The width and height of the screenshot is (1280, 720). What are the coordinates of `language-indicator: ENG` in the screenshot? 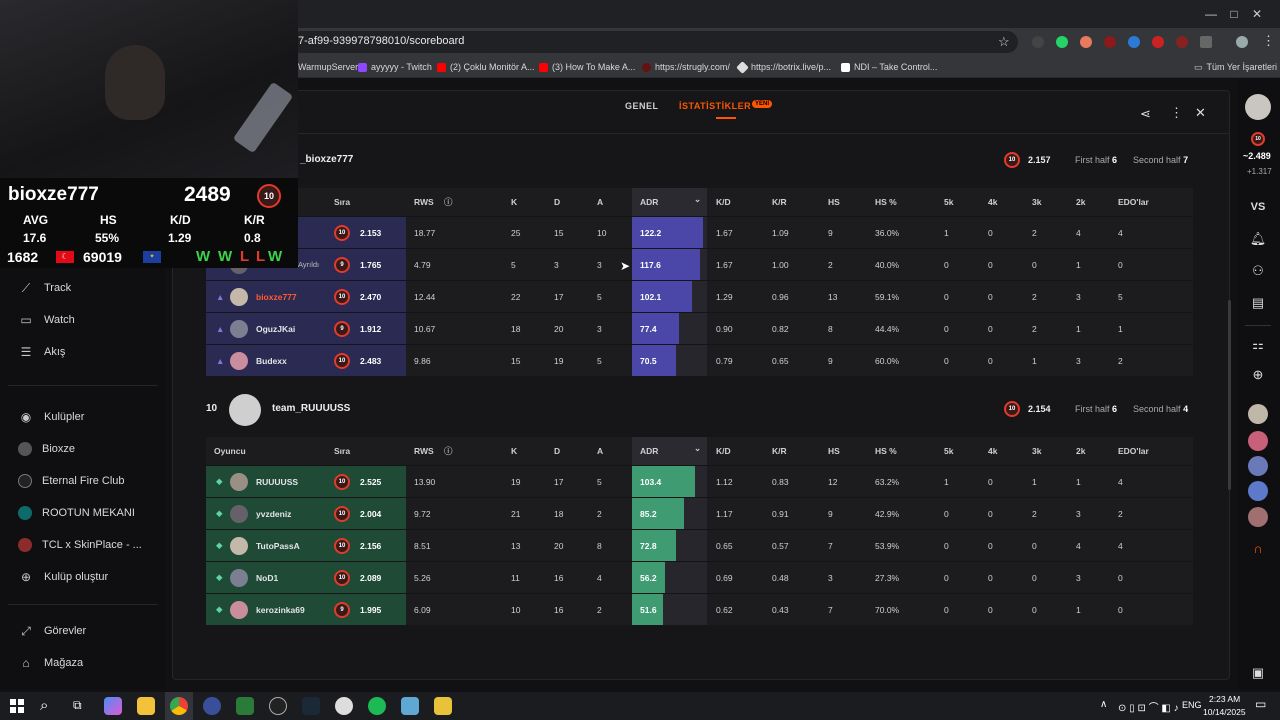 It's located at (1192, 705).